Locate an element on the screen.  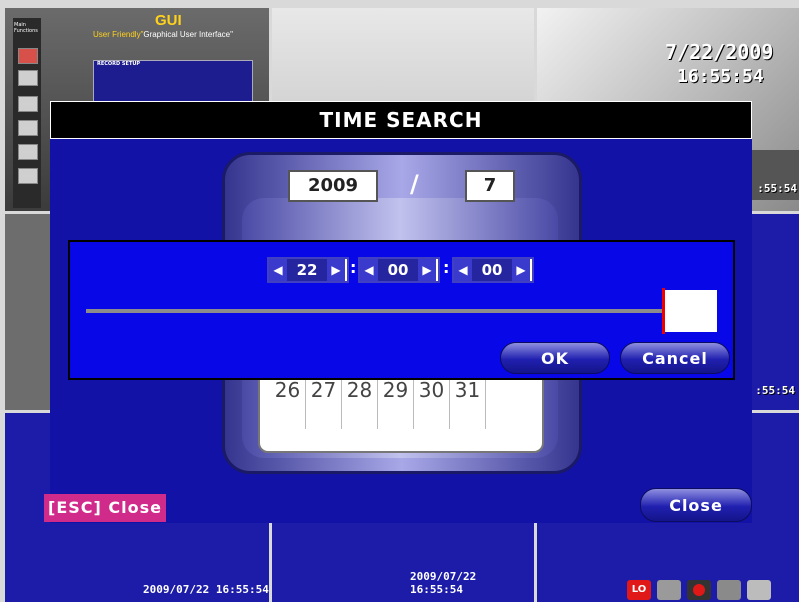
calendar-days-grid: 26 27 28 29 30 31 is located at coordinates (401, 414).